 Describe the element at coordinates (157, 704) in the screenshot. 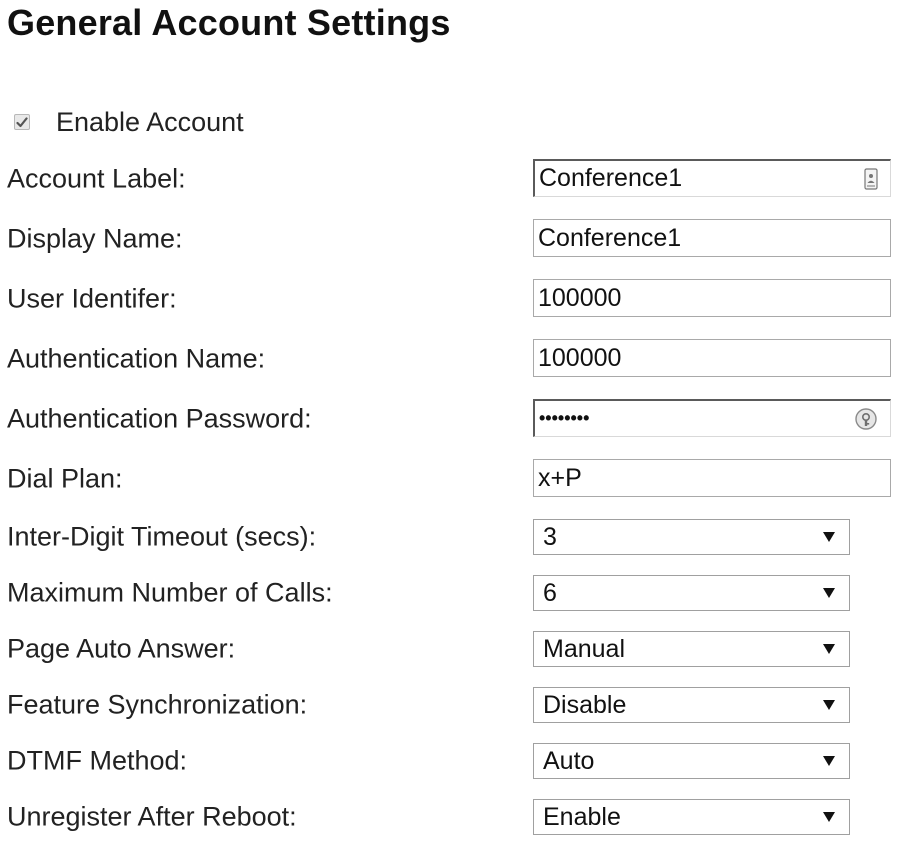

I see `feature-synchronization-label: Feature Synchronization:` at that location.